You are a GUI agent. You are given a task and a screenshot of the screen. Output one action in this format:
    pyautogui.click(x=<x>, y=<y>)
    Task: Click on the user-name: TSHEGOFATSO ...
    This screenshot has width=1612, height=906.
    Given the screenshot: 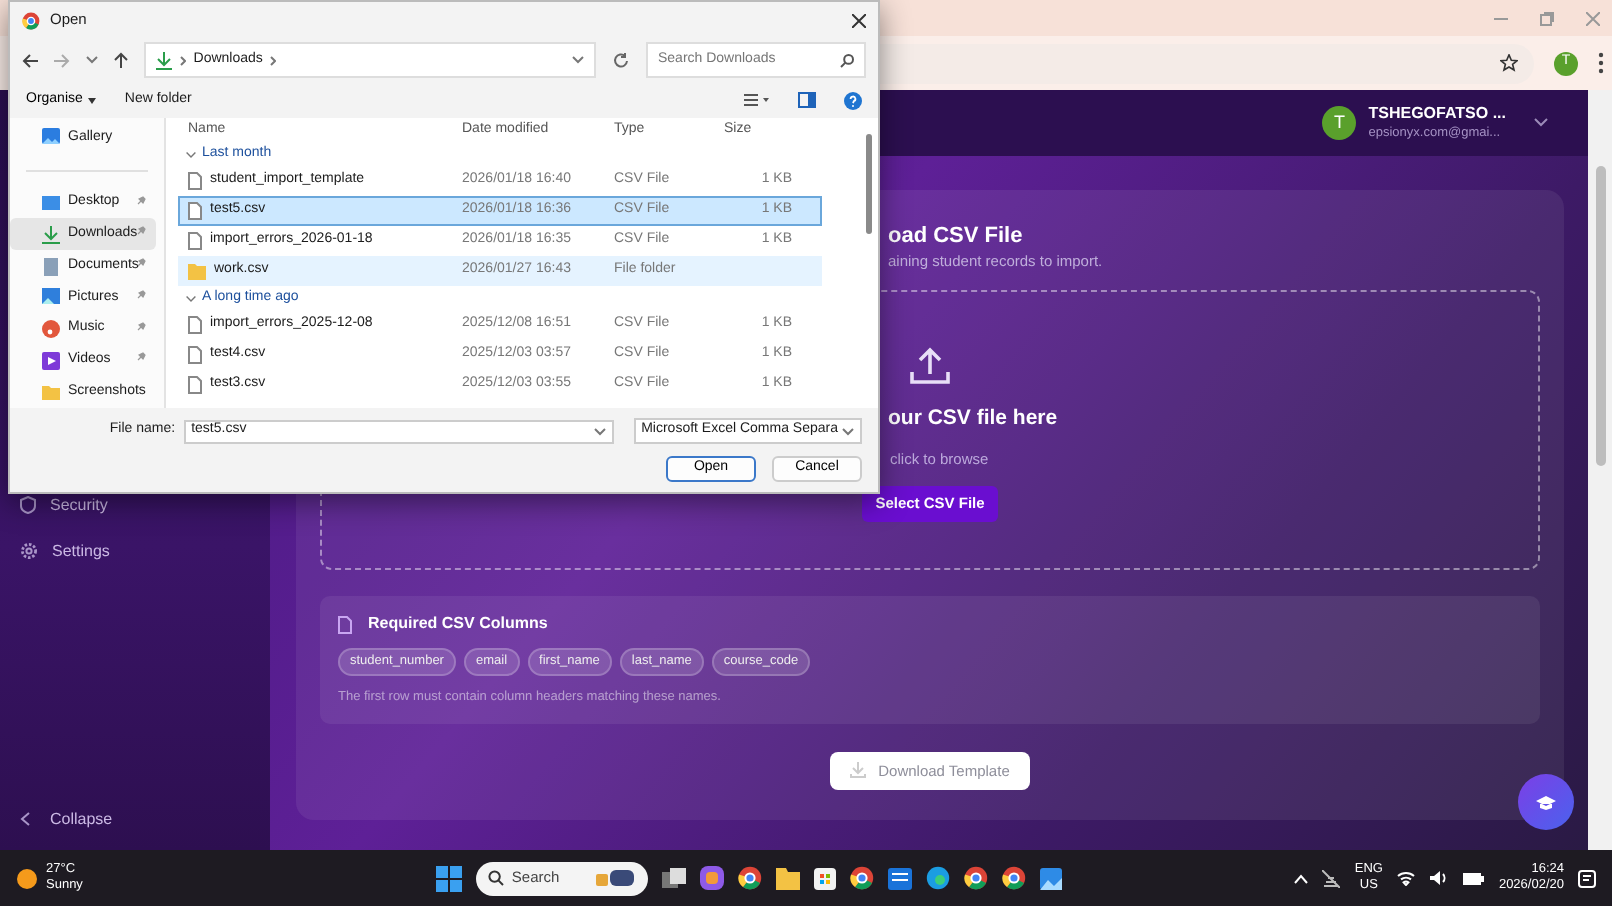 What is the action you would take?
    pyautogui.click(x=1437, y=113)
    